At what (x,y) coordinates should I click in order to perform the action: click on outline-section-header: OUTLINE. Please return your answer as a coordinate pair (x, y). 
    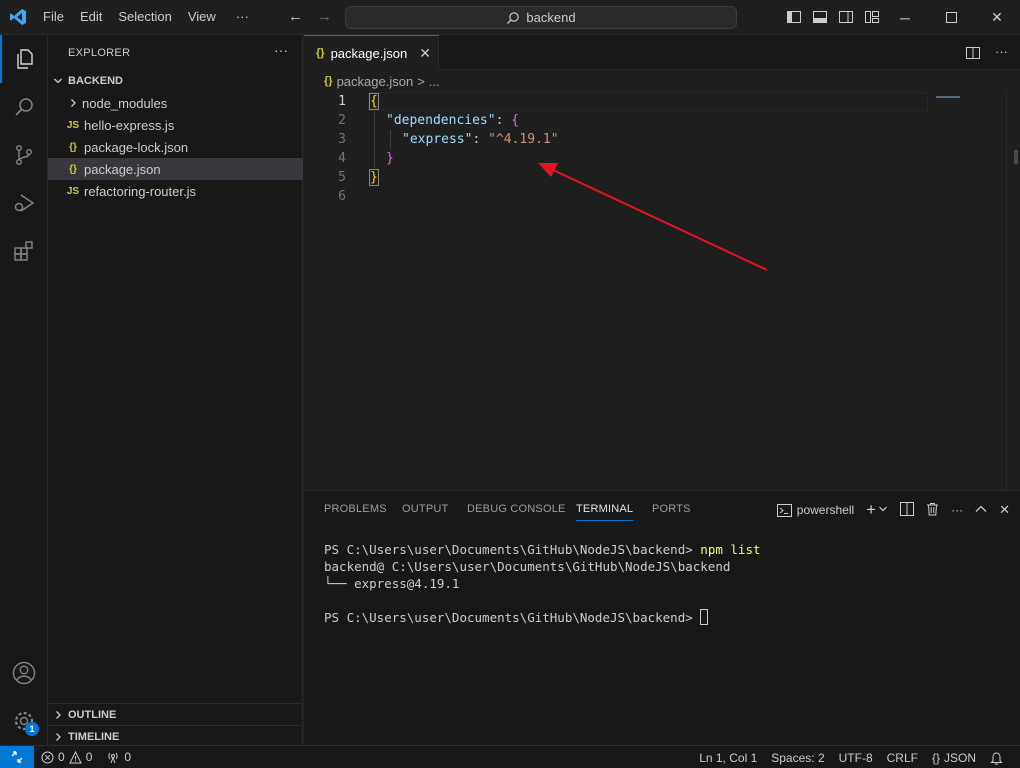
    Looking at the image, I should click on (175, 714).